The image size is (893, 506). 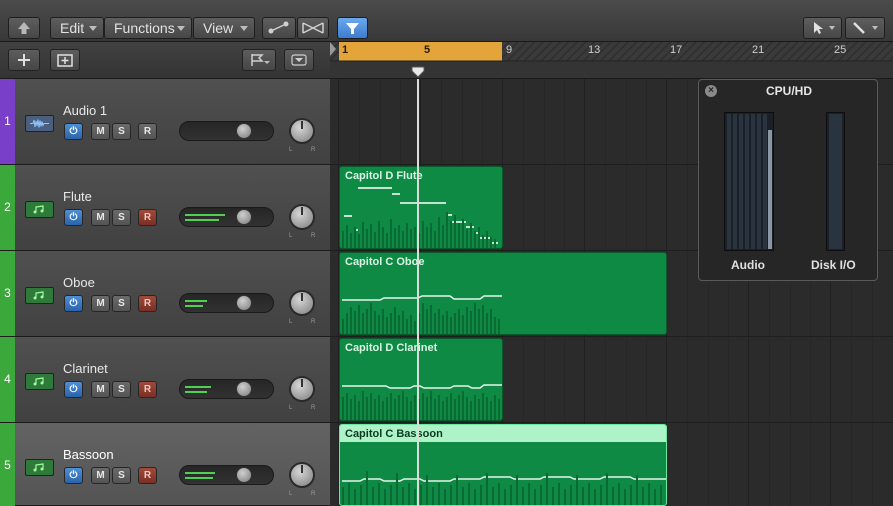 What do you see at coordinates (24, 60) in the screenshot?
I see `add-track-button` at bounding box center [24, 60].